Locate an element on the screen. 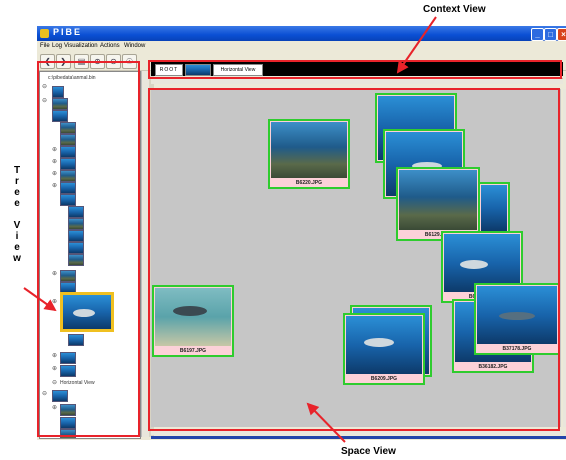 Image resolution: width=566 pixels, height=460 pixels. tree-view-arrow is located at coordinates (40, 299).